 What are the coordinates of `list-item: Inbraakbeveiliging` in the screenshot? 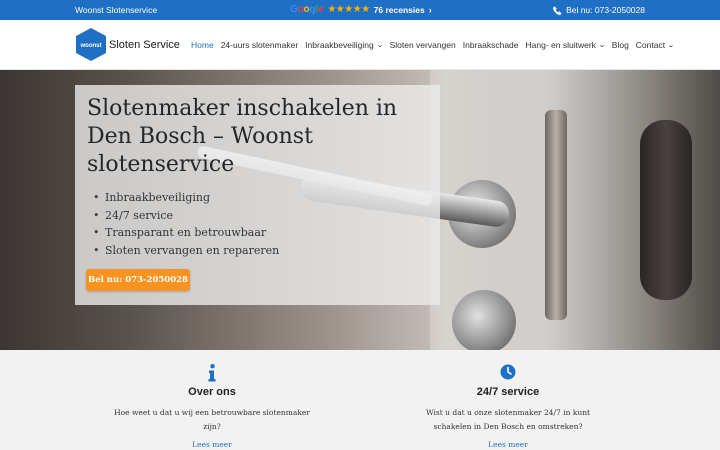 It's located at (186, 198).